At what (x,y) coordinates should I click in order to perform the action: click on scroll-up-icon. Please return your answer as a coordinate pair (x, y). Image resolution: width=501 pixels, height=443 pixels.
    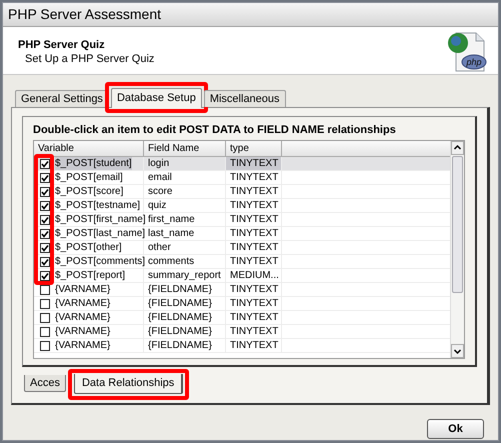
    Looking at the image, I should click on (457, 148).